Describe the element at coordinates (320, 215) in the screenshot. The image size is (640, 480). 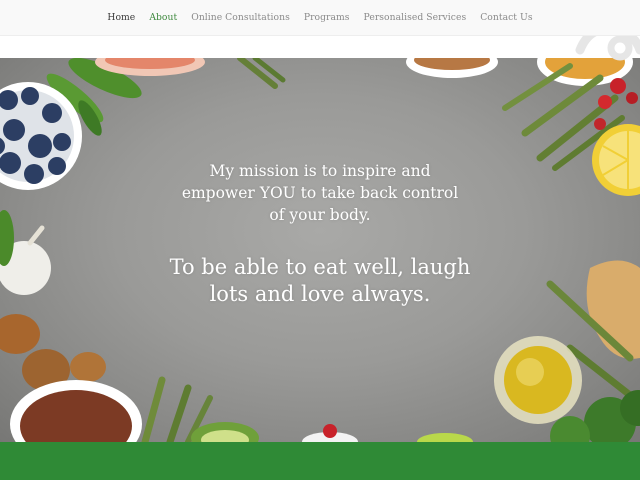
I see `mission-line: of your body.` at that location.